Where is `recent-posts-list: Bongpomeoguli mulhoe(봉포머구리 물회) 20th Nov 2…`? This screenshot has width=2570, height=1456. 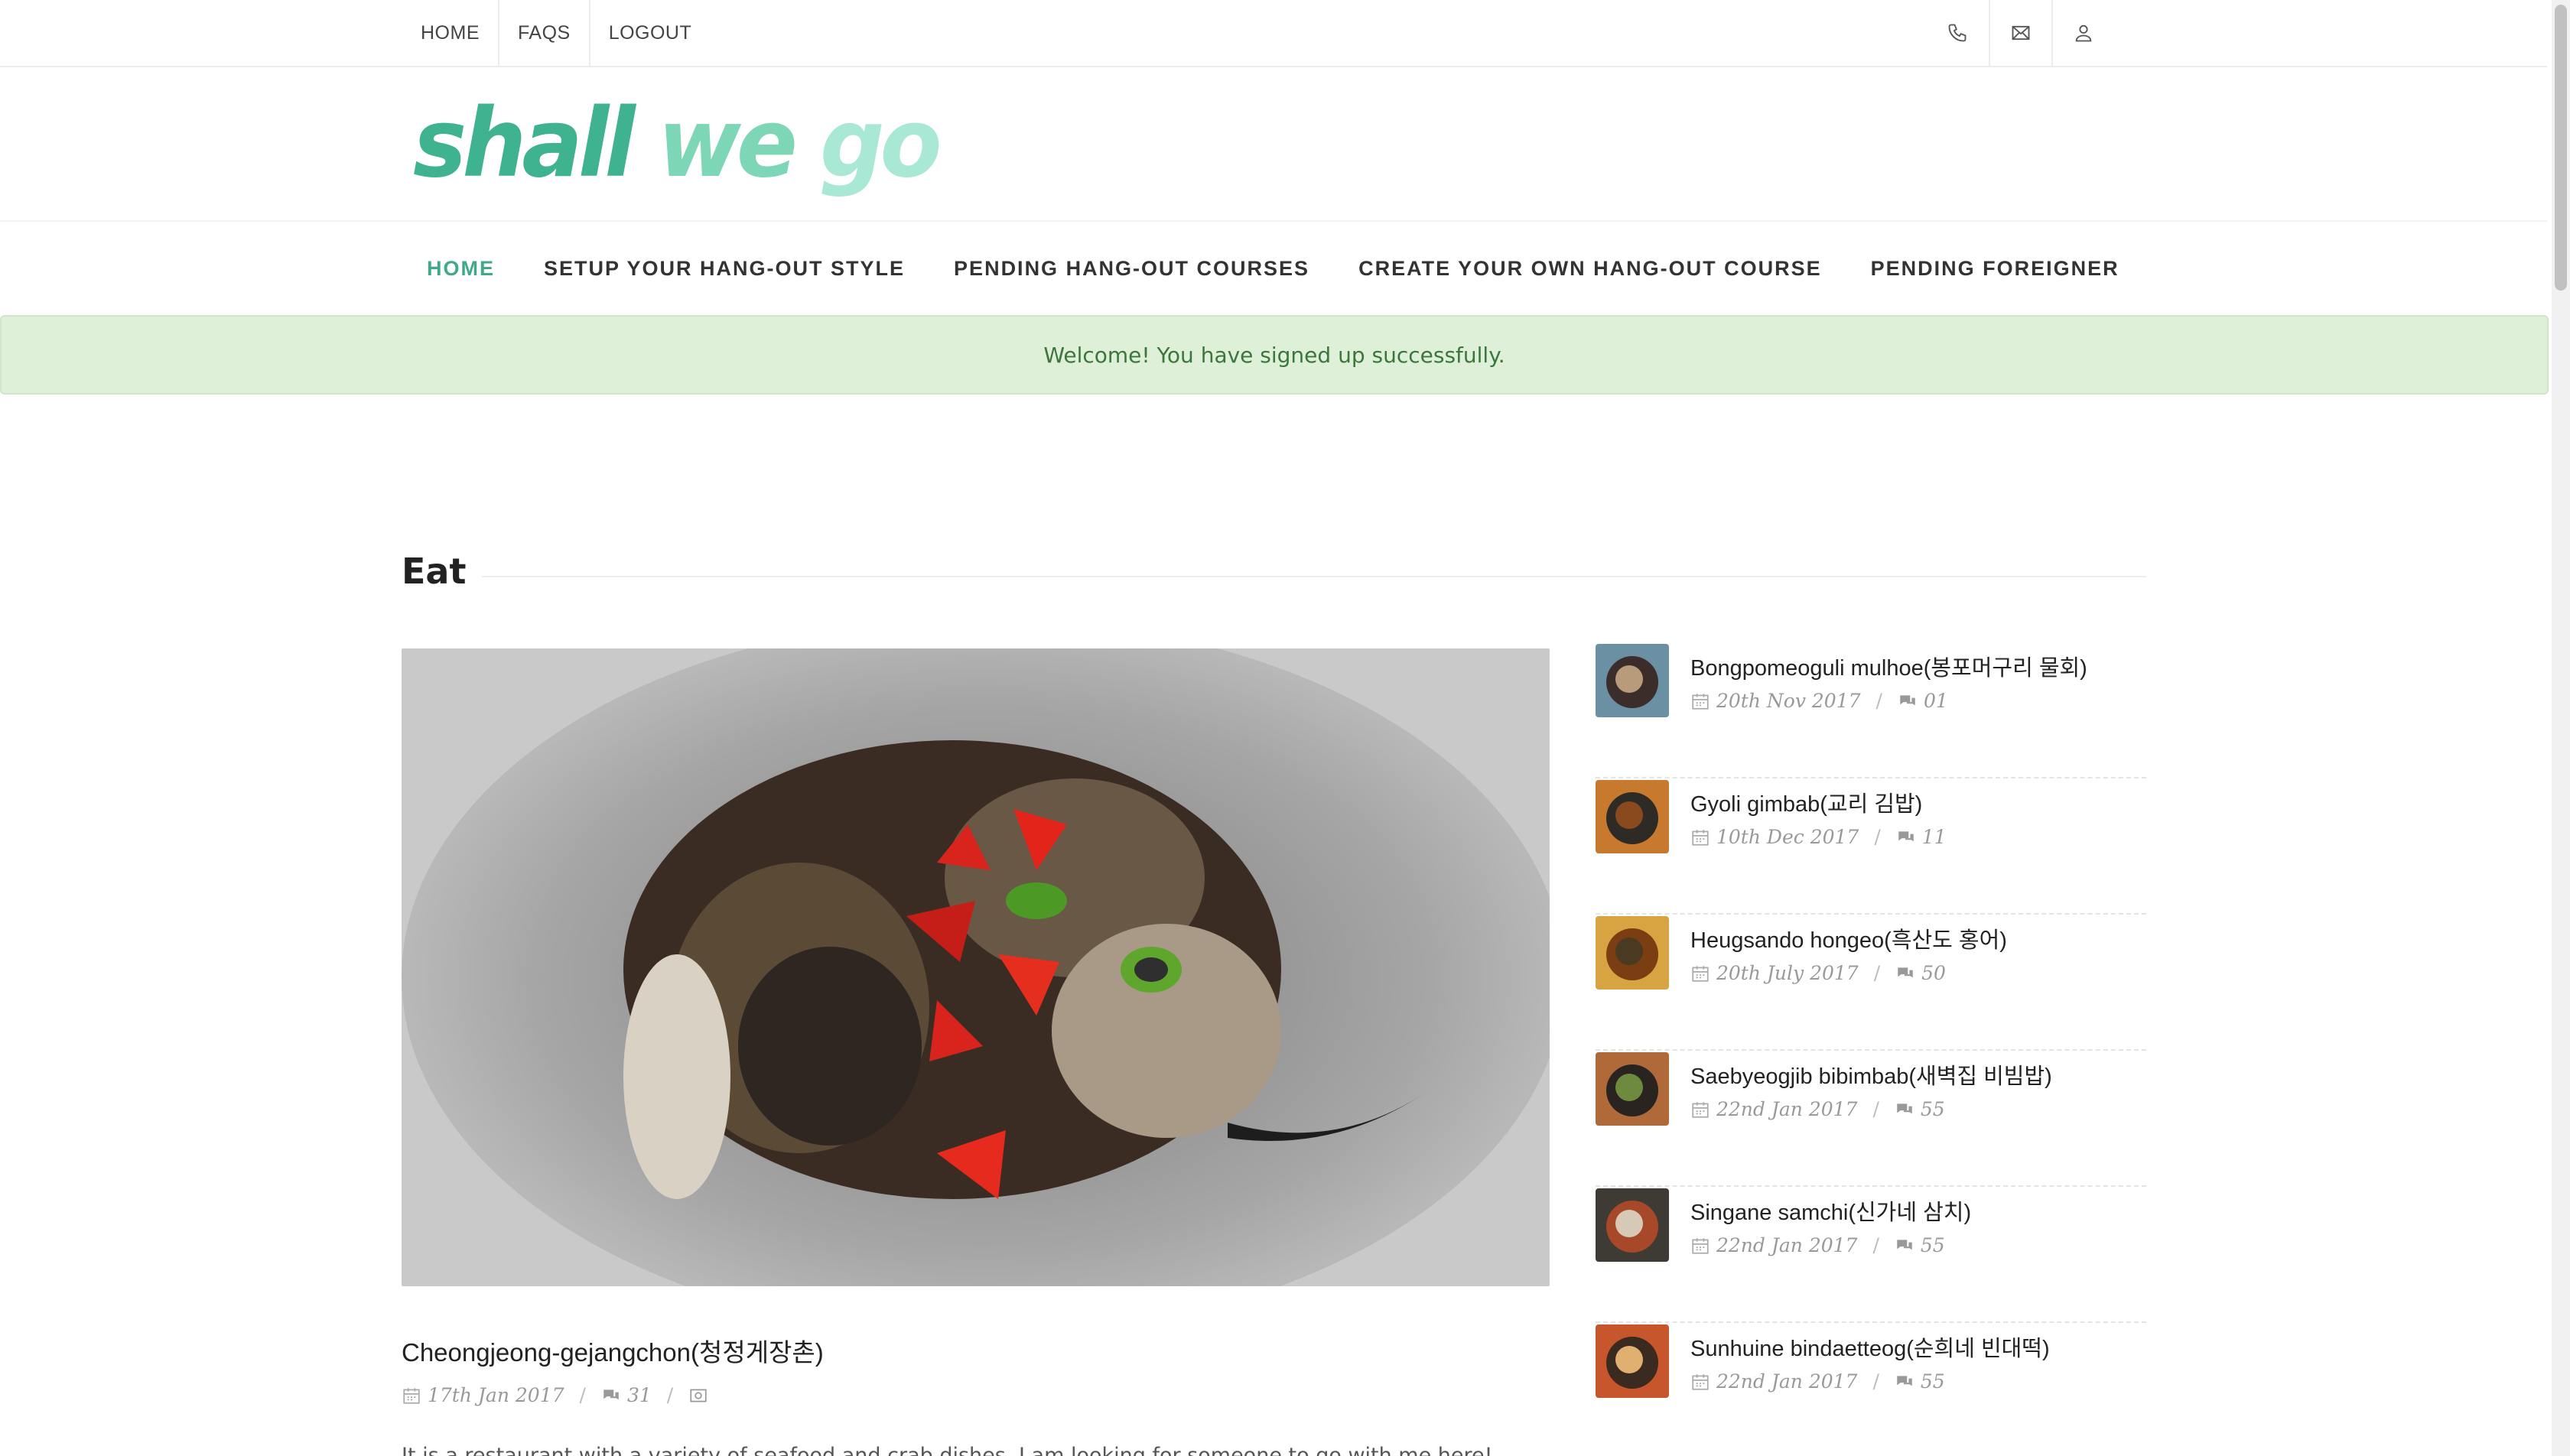
recent-posts-list: Bongpomeoguli mulhoe(봉포머구리 물회) 20th Nov 2… is located at coordinates (1871, 1049).